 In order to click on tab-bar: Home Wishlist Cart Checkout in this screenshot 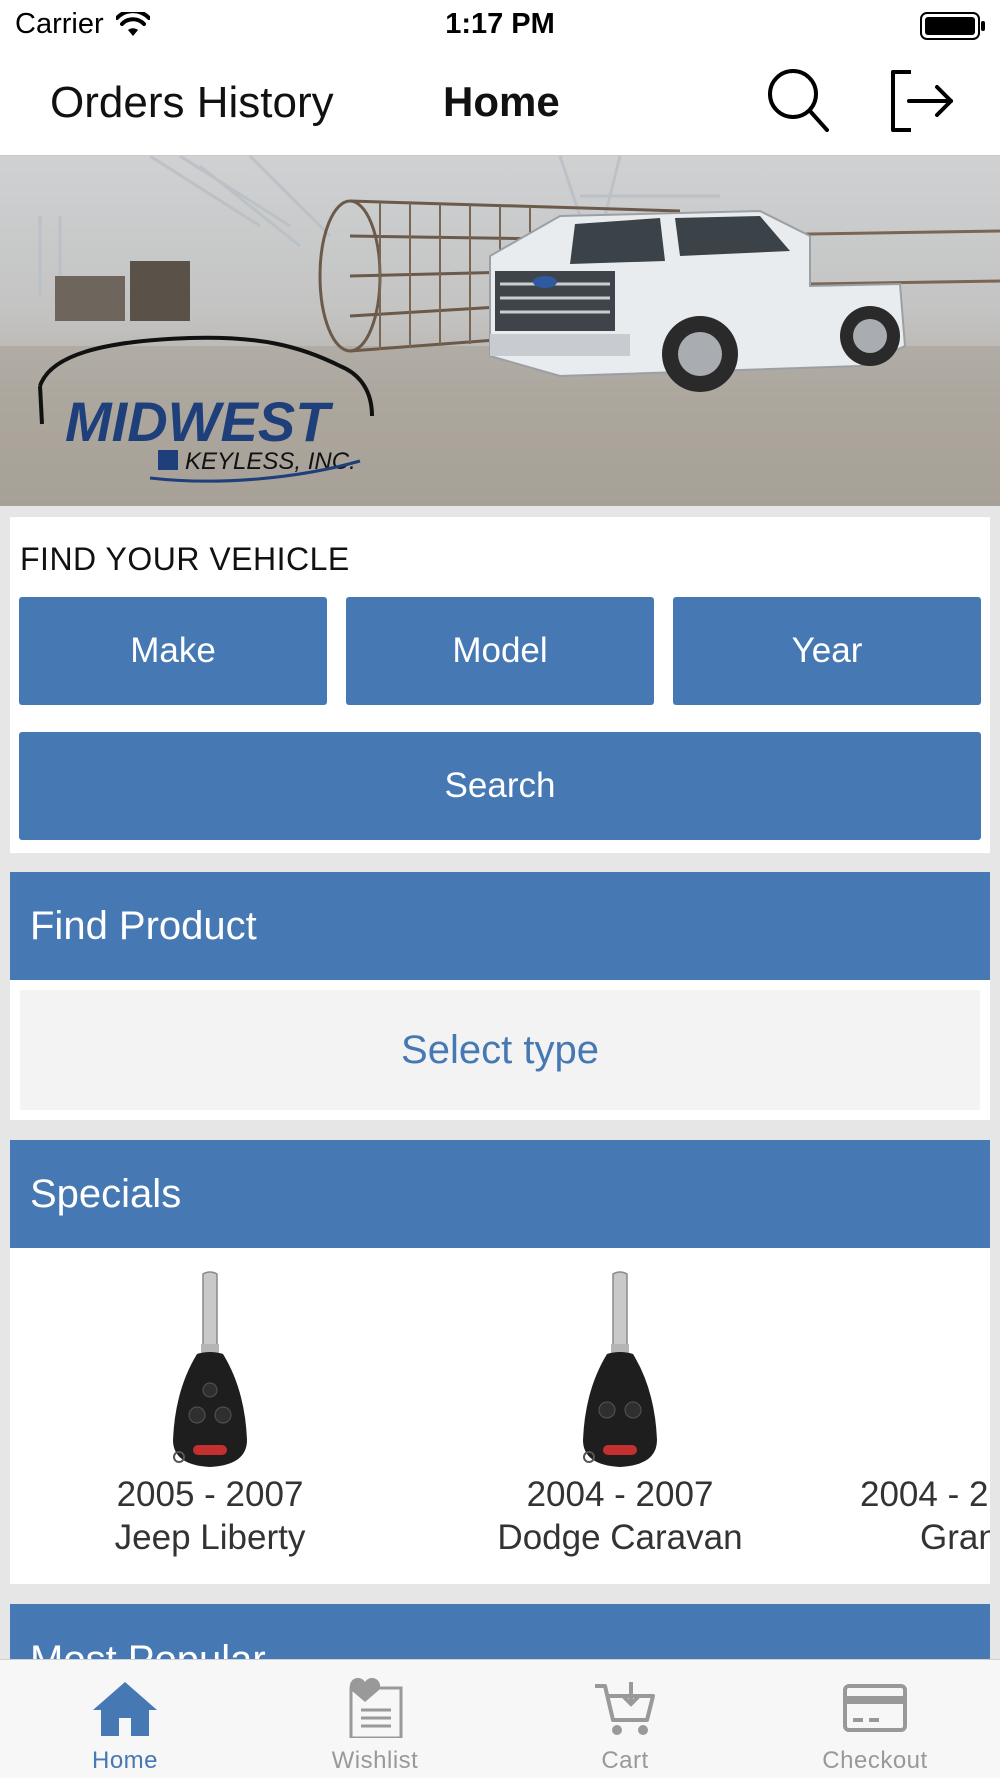, I will do `click(500, 1718)`.